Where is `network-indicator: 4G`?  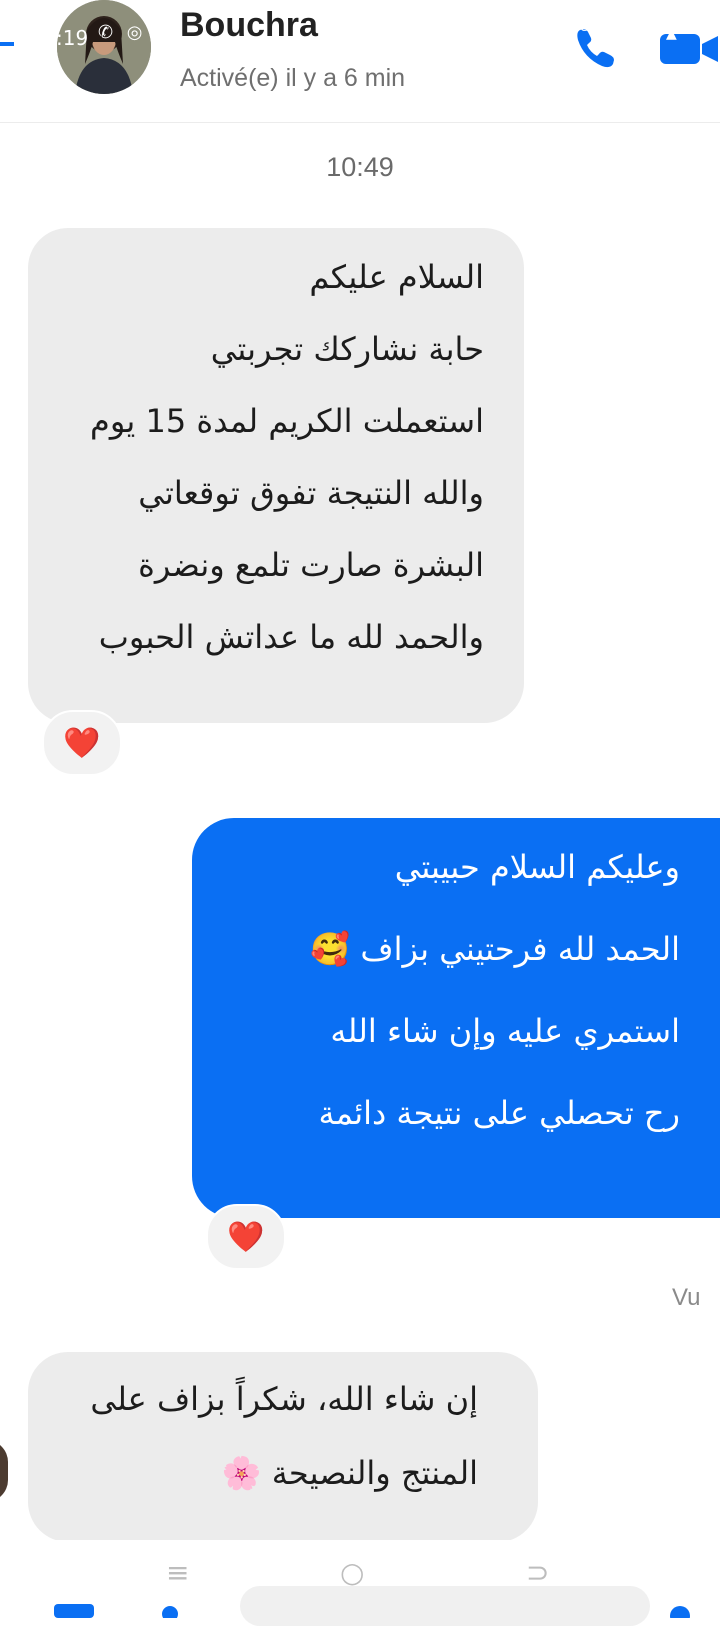
network-indicator: 4G is located at coordinates (581, 27).